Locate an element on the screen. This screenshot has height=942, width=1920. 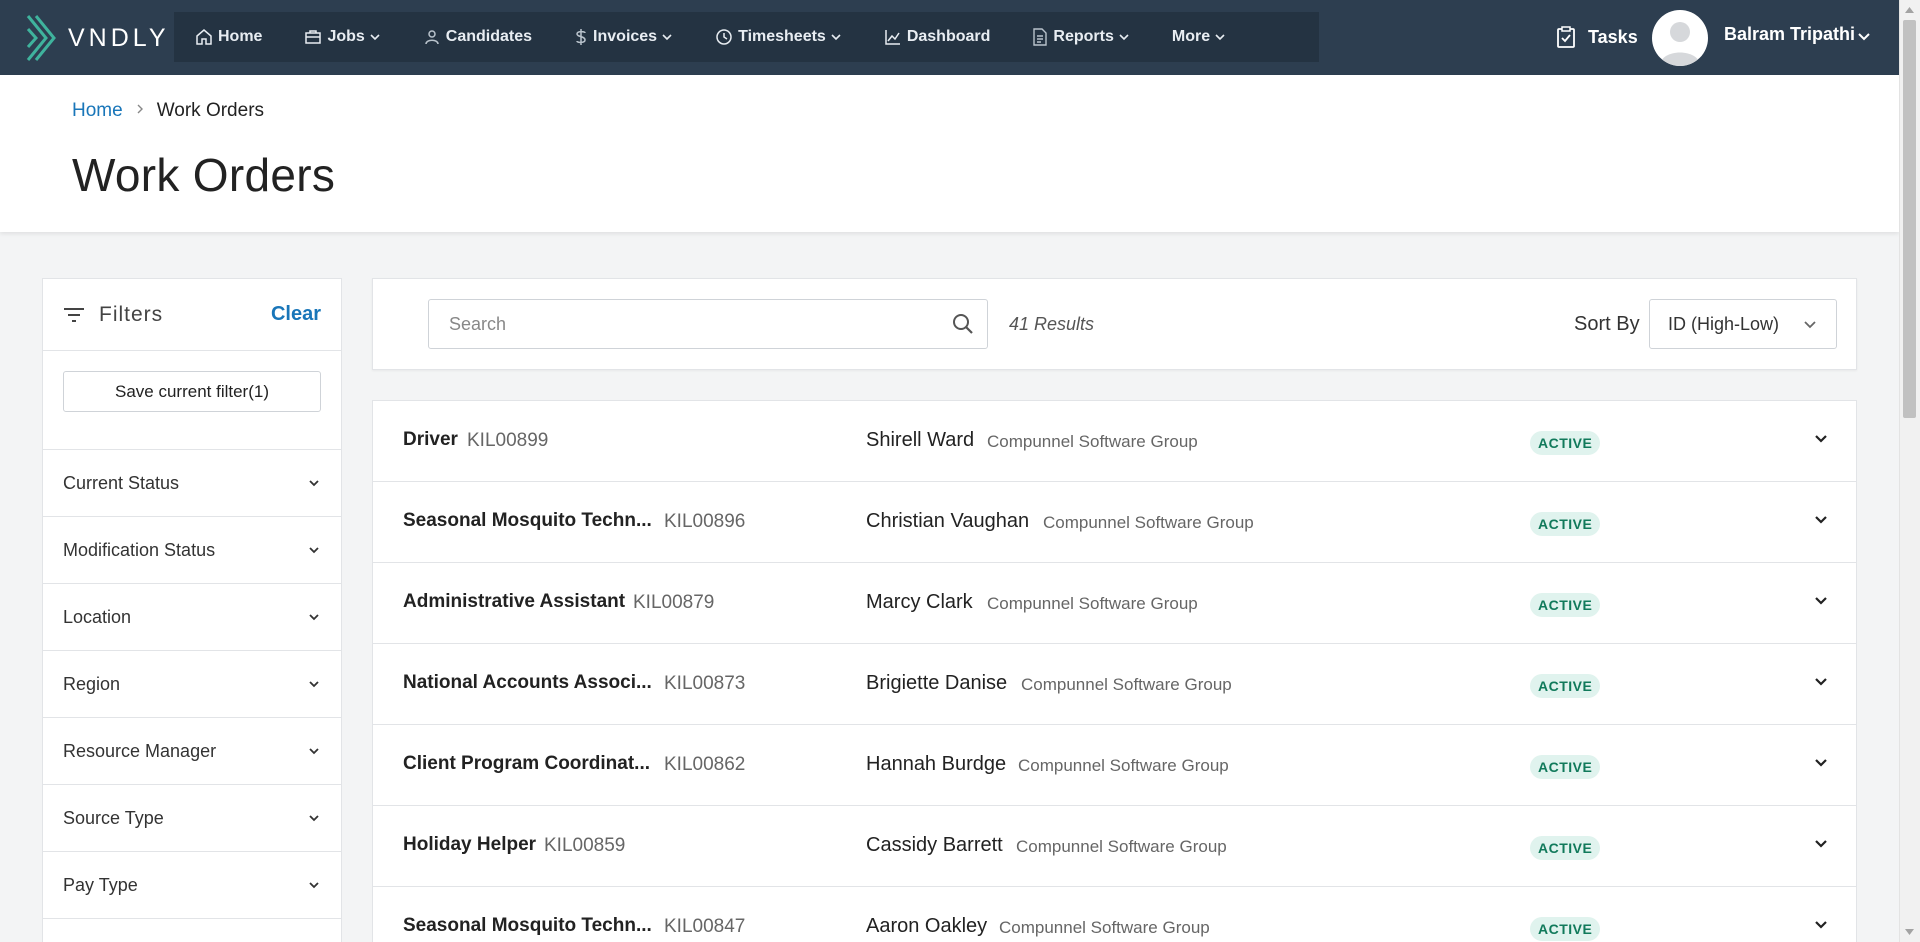
nav-invoices-label: Invoices is located at coordinates (625, 36).